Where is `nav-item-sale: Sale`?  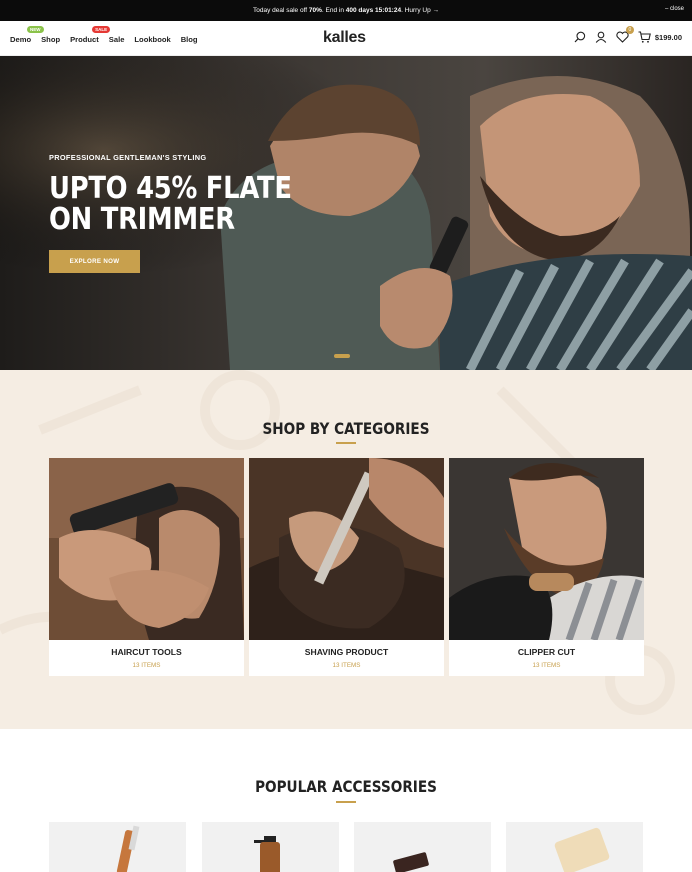
nav-item-sale: Sale is located at coordinates (117, 39).